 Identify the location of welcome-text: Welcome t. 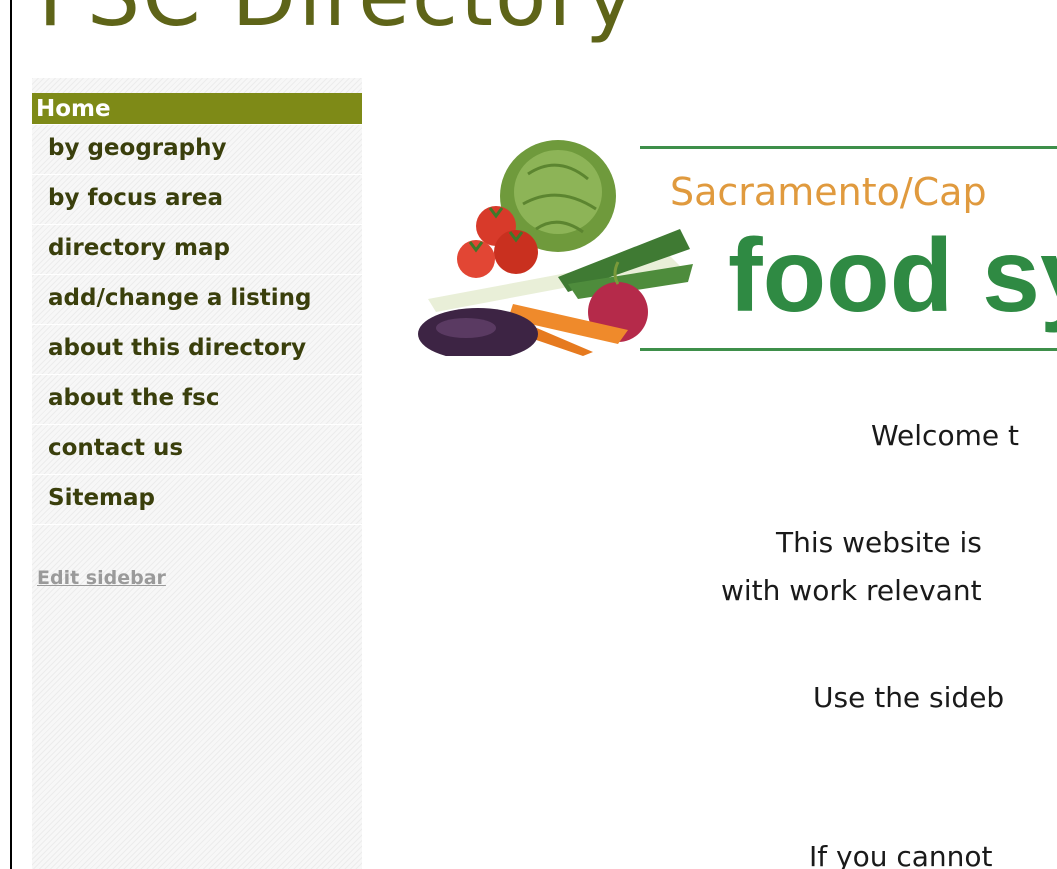
(945, 435).